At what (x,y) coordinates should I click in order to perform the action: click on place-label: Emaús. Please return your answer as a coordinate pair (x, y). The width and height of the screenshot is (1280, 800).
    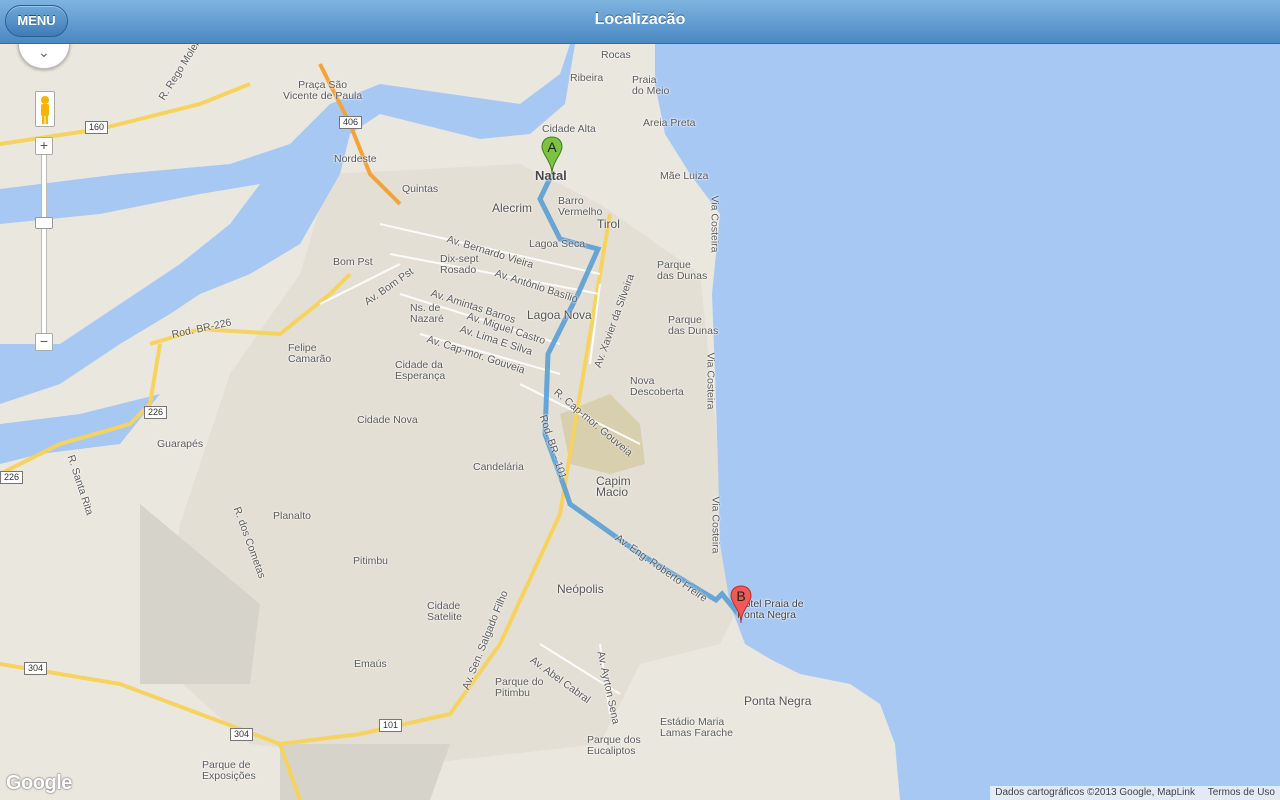
    Looking at the image, I should click on (370, 664).